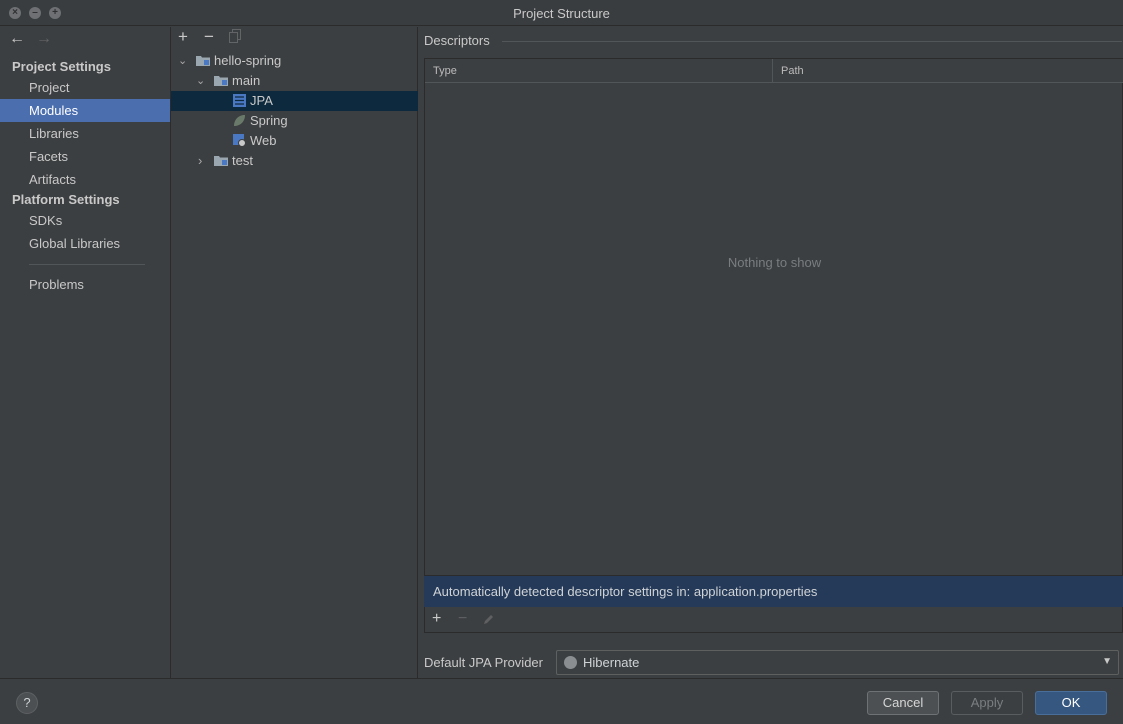  Describe the element at coordinates (462, 619) in the screenshot. I see `remove-descriptor-icon: −` at that location.